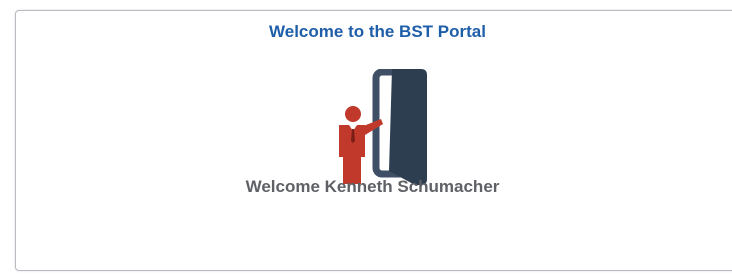 The width and height of the screenshot is (732, 275). Describe the element at coordinates (375, 127) in the screenshot. I see `person-at-open-door-icon` at that location.